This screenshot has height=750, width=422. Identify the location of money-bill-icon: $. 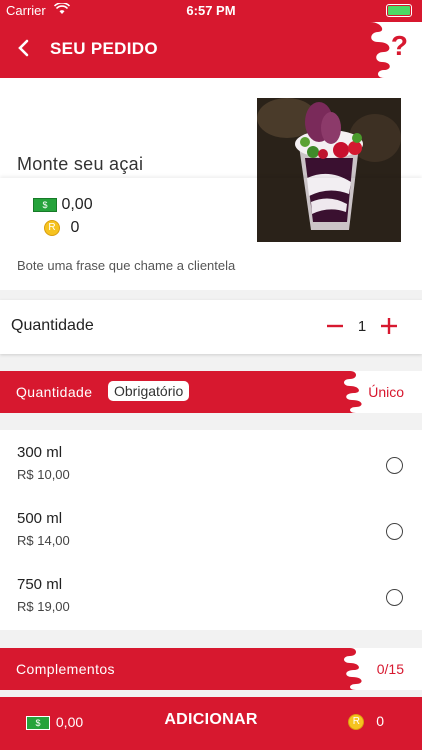
(45, 204).